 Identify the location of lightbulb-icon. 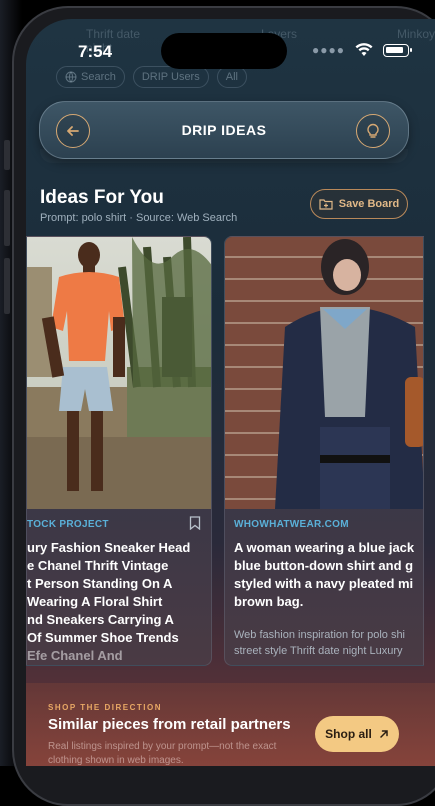
(373, 130).